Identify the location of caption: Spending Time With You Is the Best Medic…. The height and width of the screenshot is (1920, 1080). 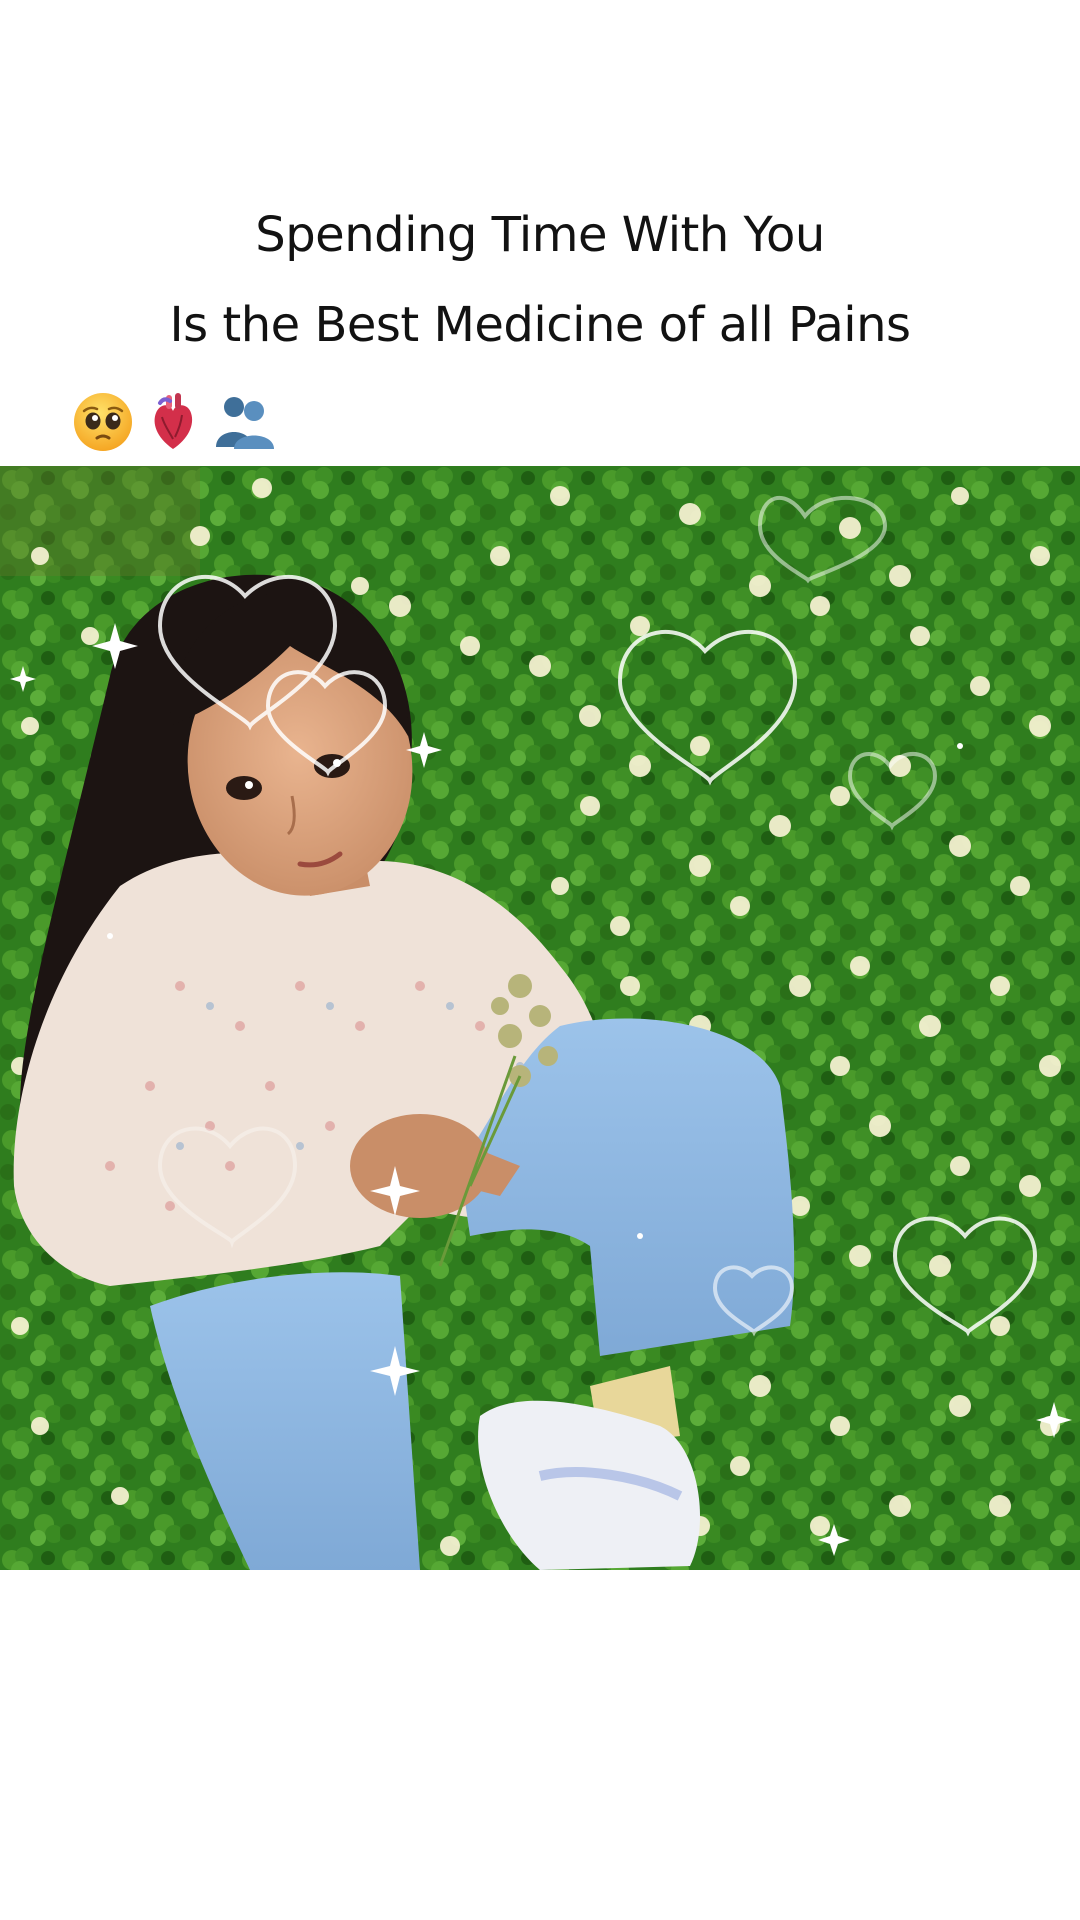
(540, 280).